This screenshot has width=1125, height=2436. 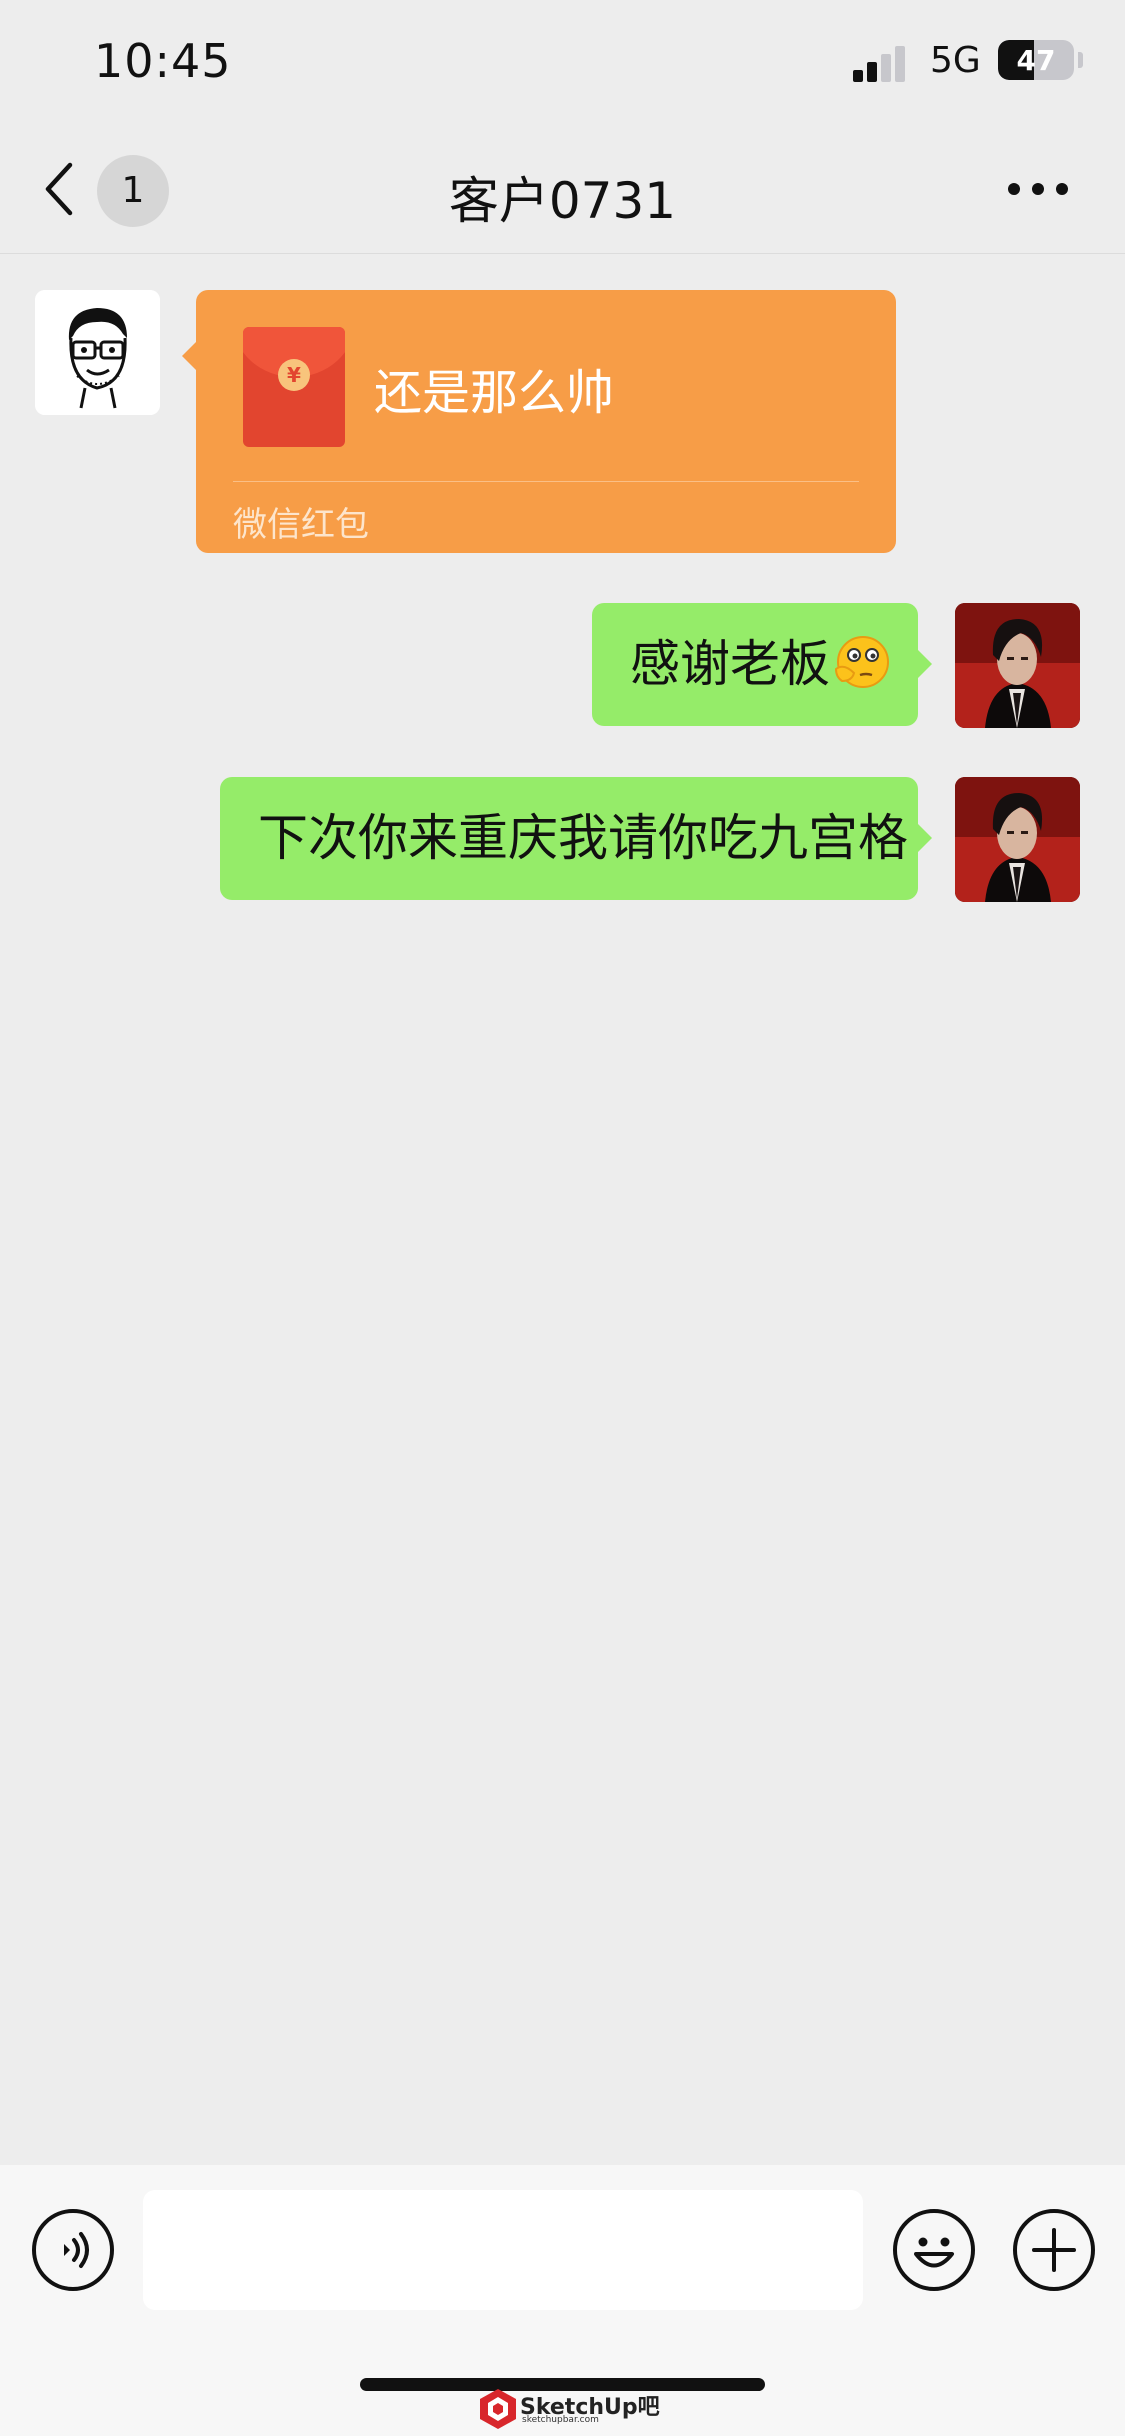 I want to click on red-packet-label: 微信红包, so click(x=301, y=525).